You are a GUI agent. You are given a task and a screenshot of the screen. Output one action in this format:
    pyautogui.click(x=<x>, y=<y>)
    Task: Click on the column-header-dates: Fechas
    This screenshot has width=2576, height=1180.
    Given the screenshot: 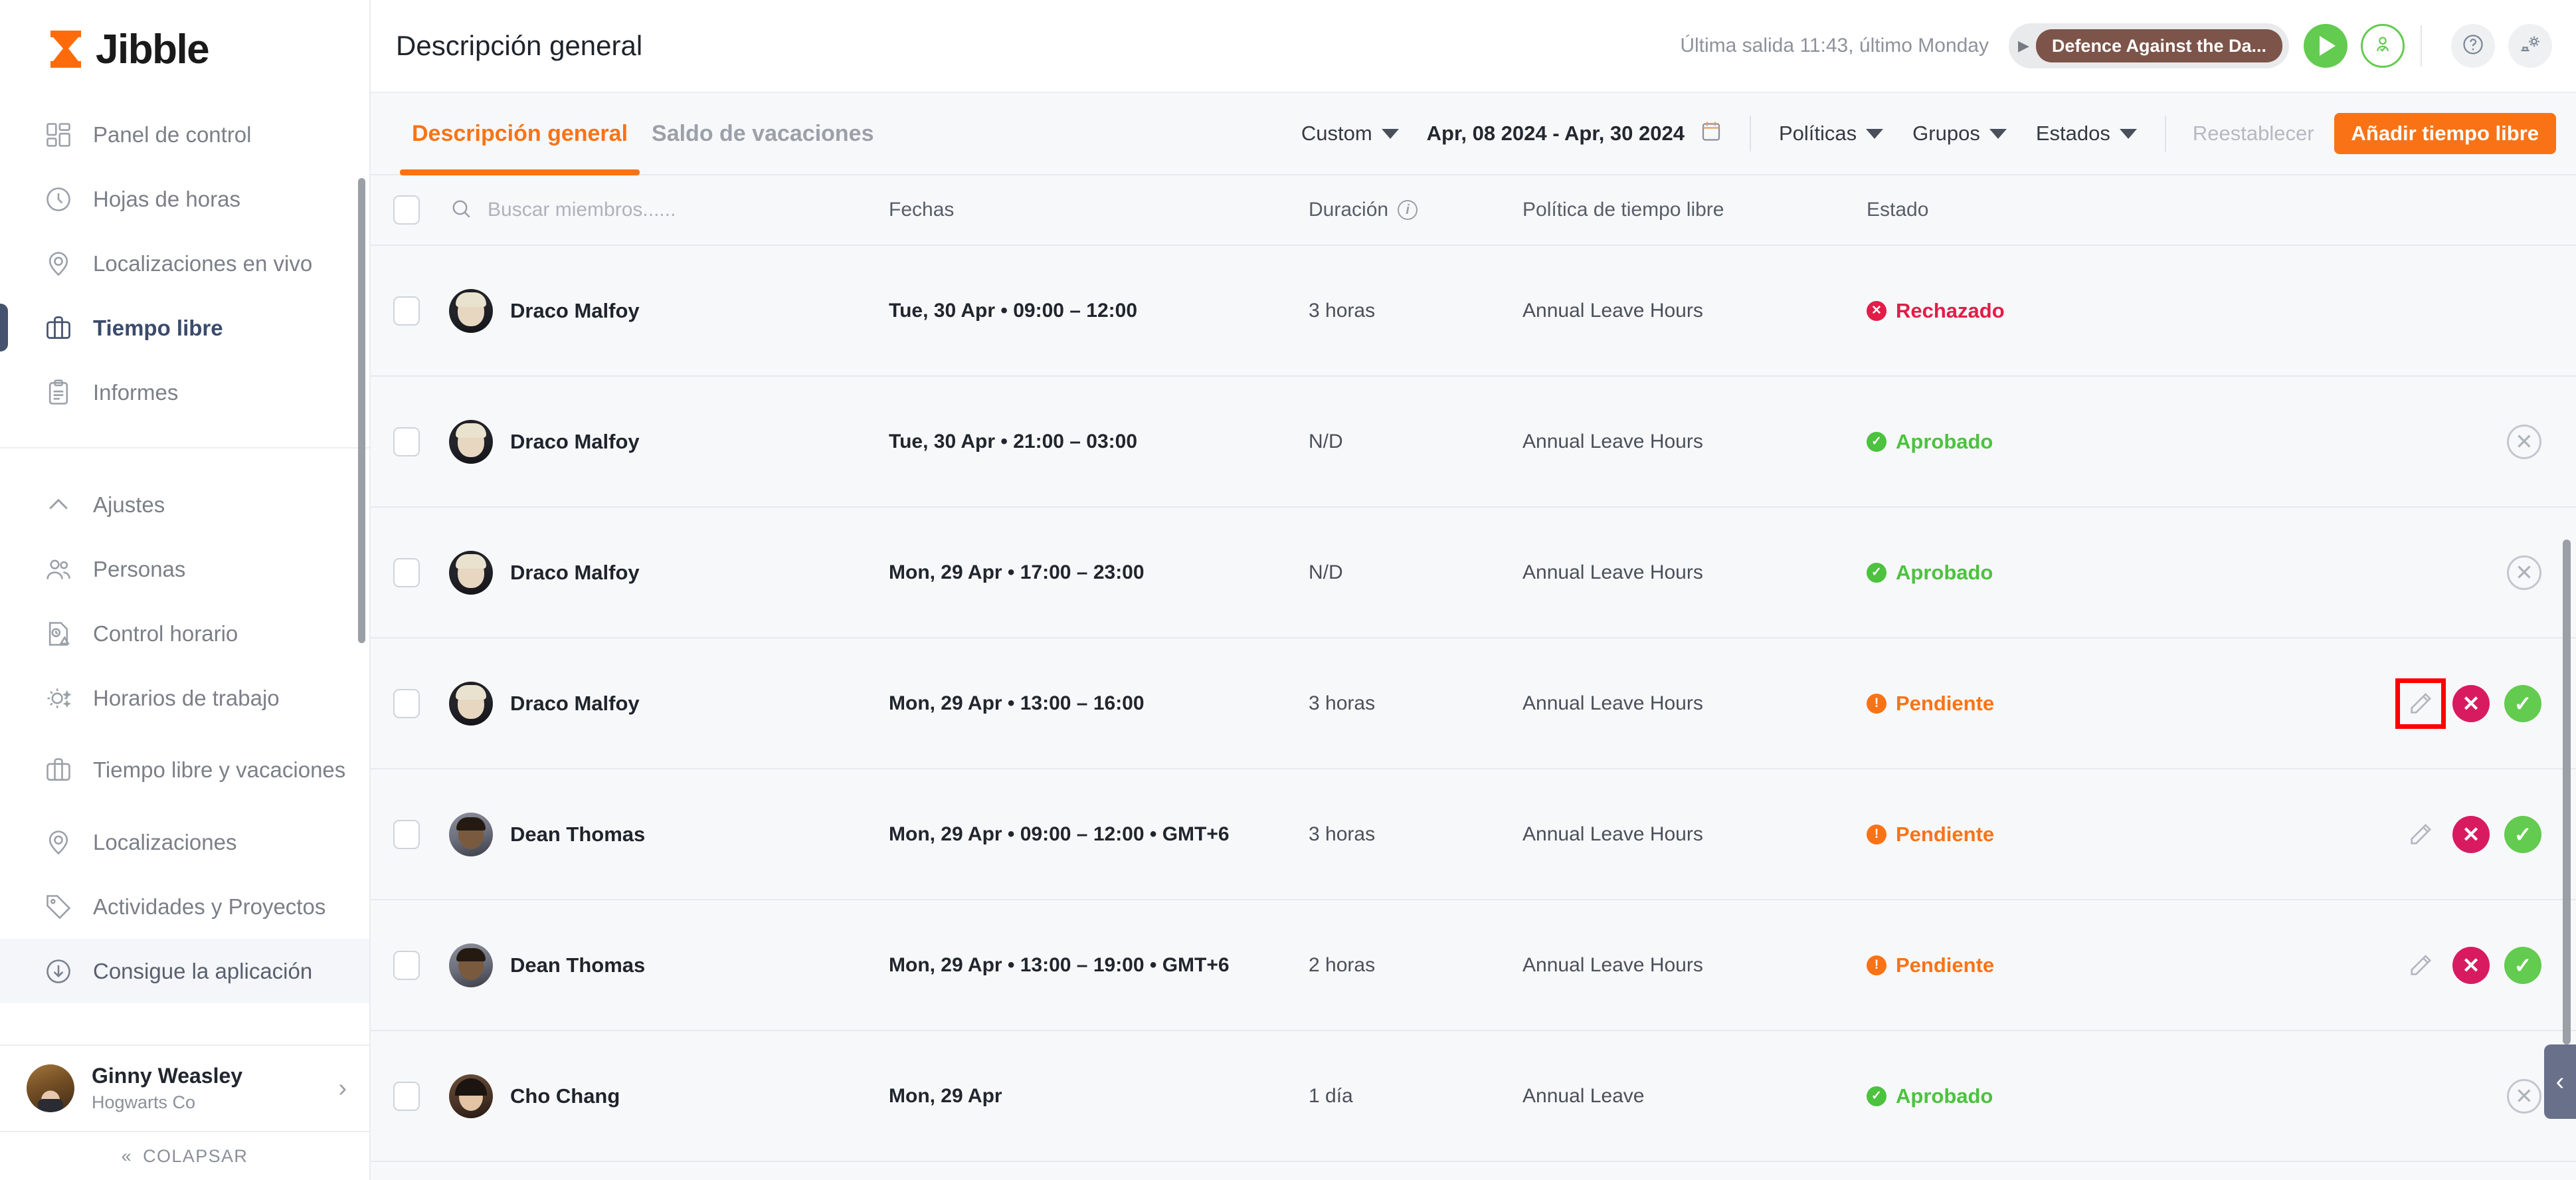 What is the action you would take?
    pyautogui.click(x=1099, y=210)
    